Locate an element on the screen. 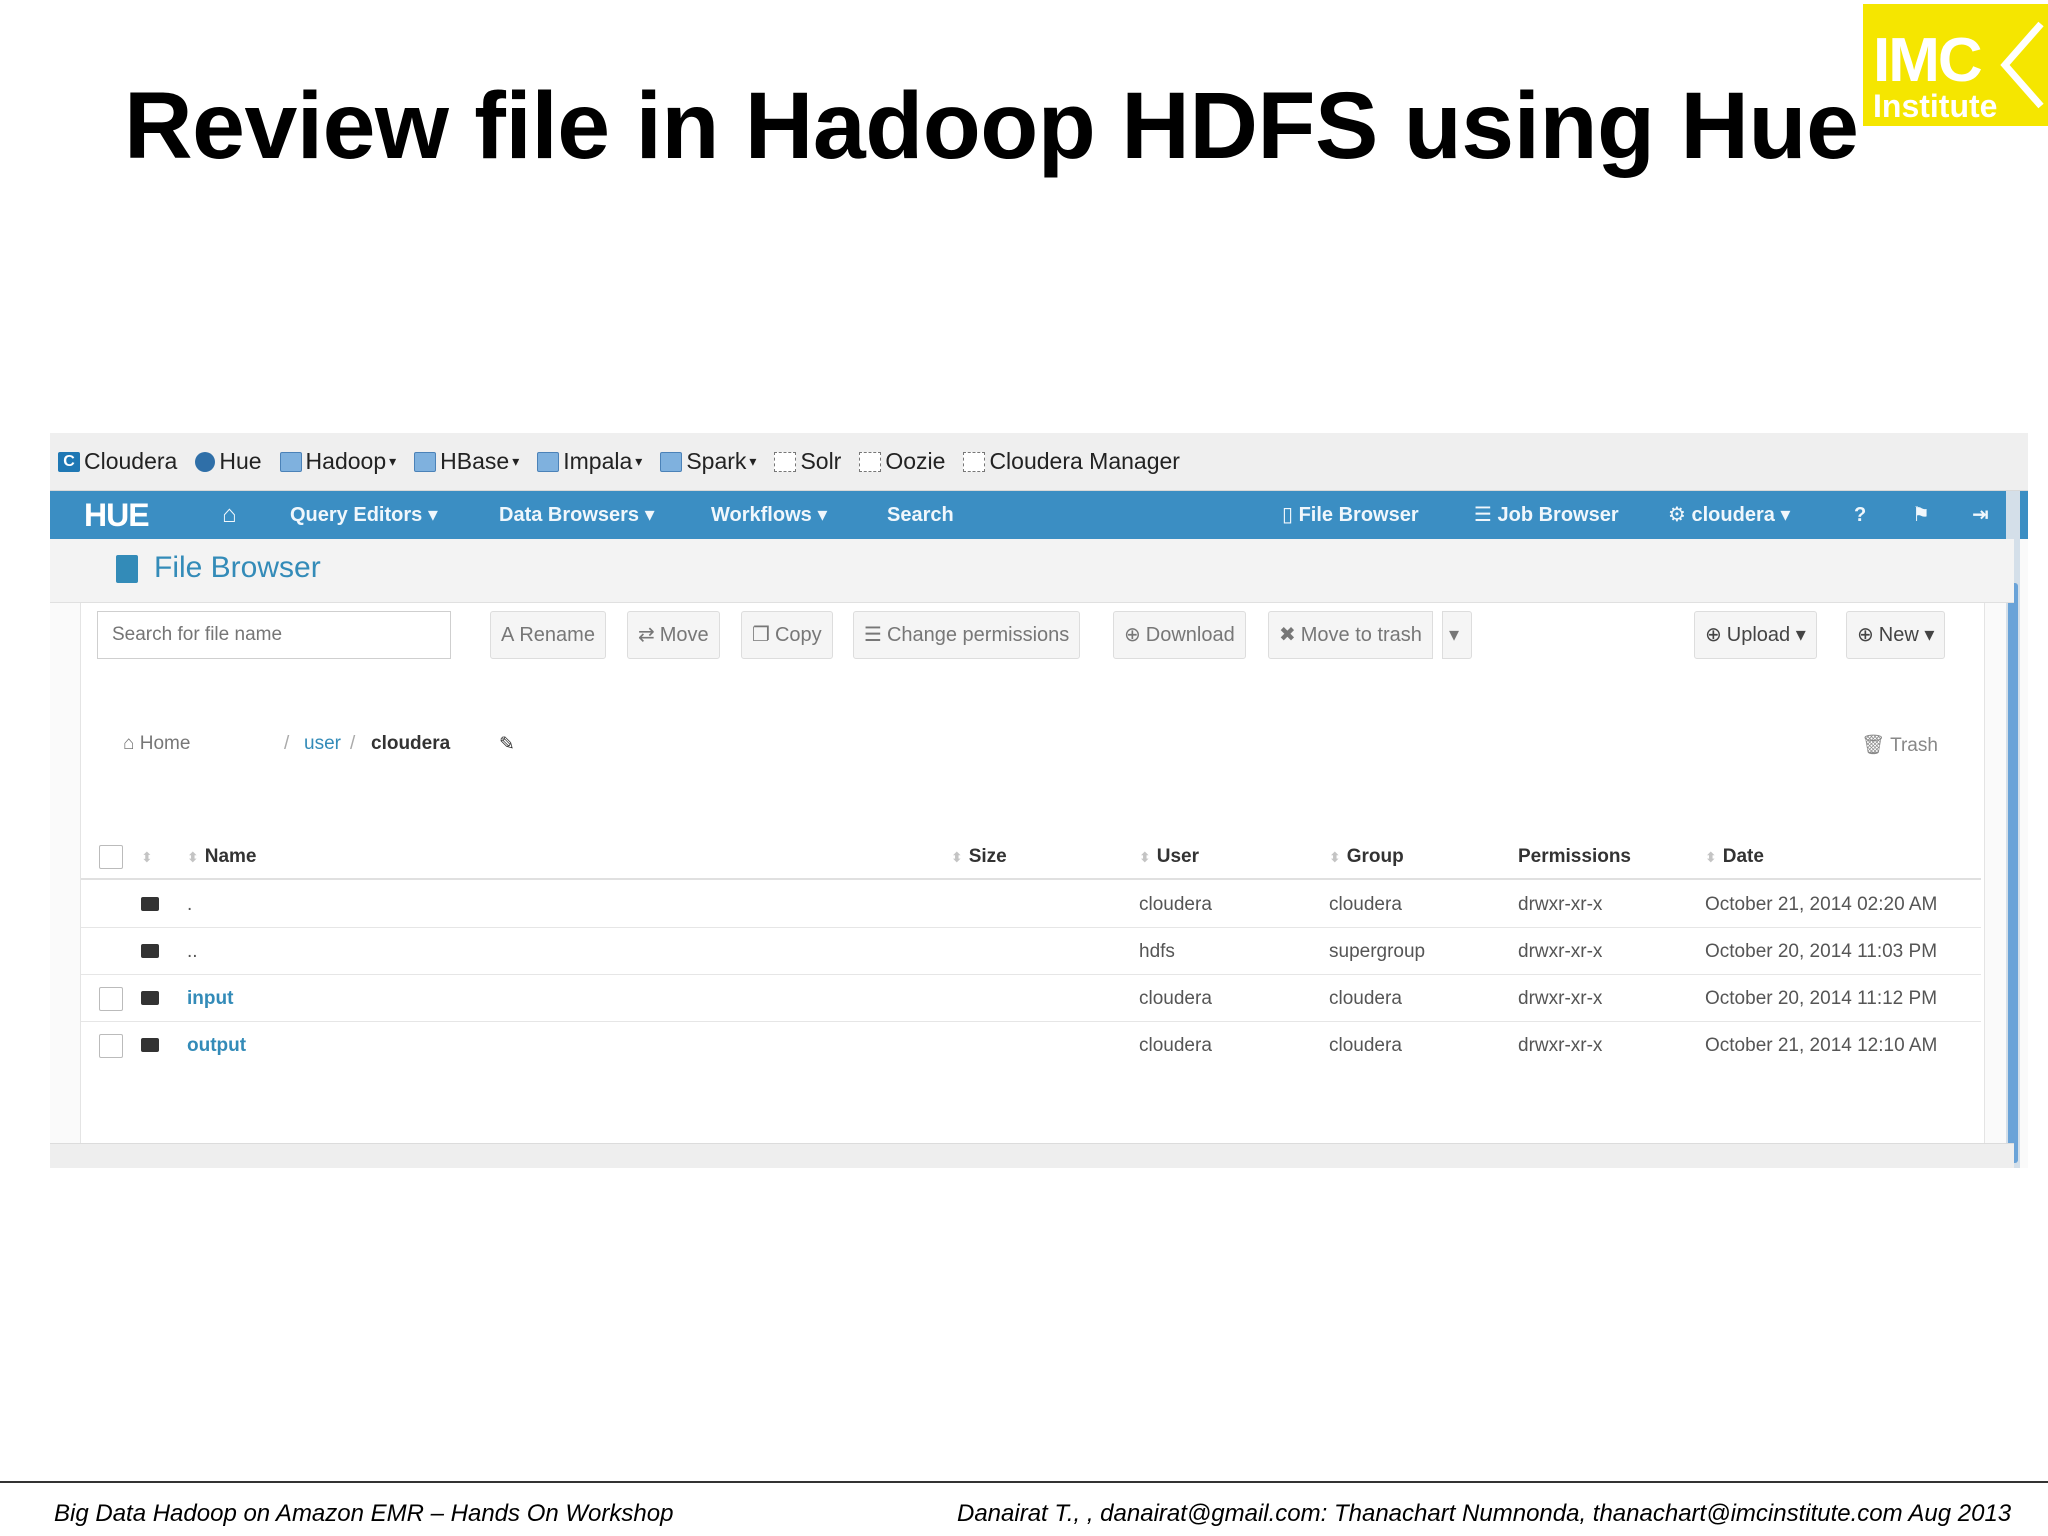 This screenshot has height=1536, width=2048. logo-chevron-icon is located at coordinates (2022, 65).